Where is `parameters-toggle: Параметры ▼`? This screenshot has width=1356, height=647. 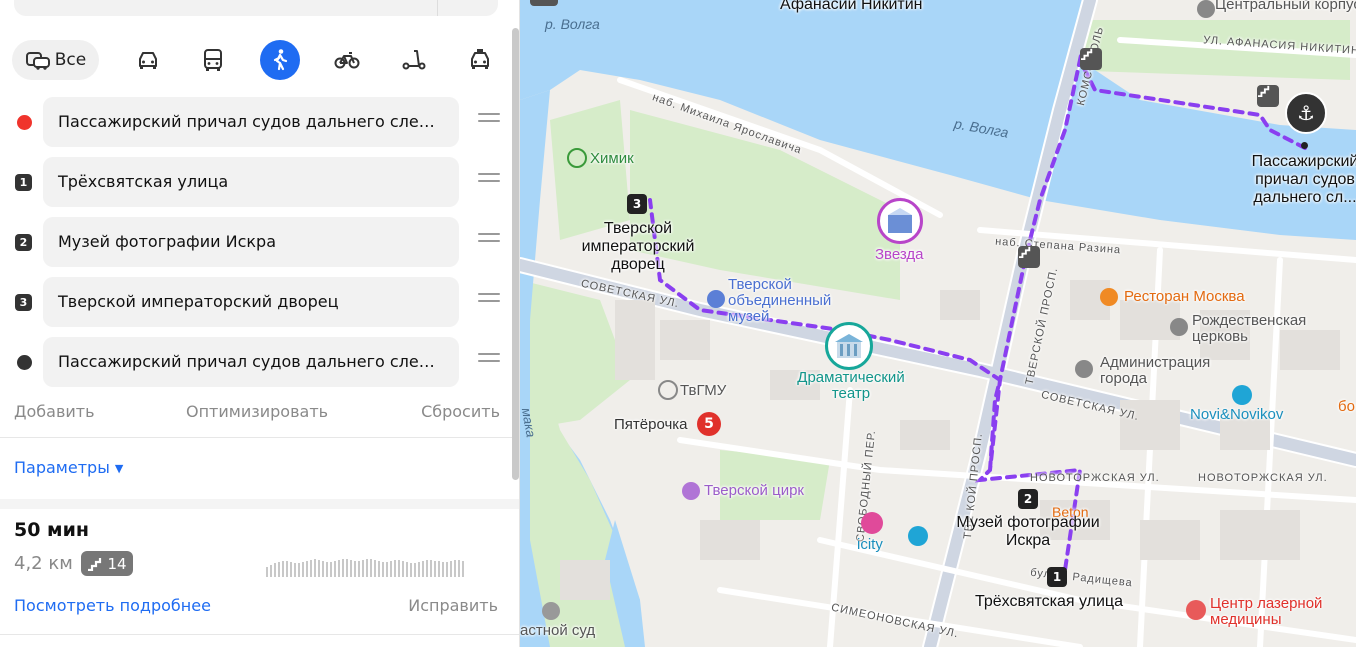
parameters-toggle: Параметры ▼ is located at coordinates (68, 467).